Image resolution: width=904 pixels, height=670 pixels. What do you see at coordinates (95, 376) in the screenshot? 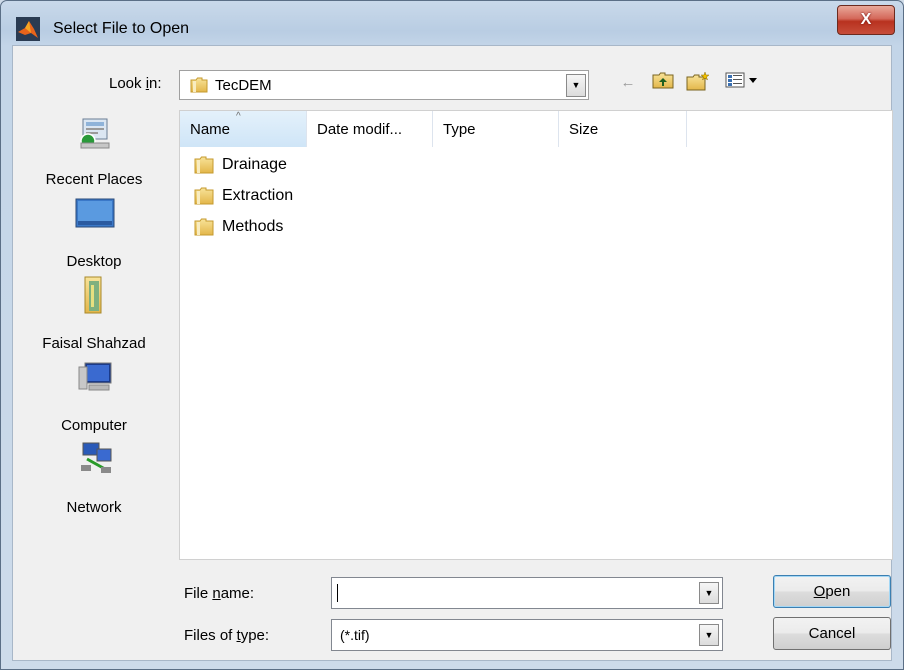
I see `computer-icon` at bounding box center [95, 376].